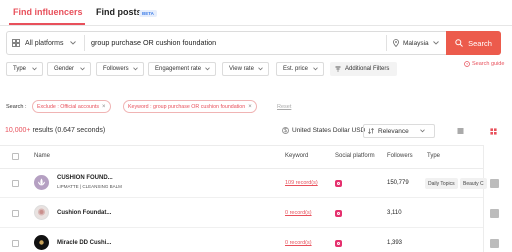 The height and width of the screenshot is (252, 512). What do you see at coordinates (20, 69) in the screenshot?
I see `filter-label: Type` at bounding box center [20, 69].